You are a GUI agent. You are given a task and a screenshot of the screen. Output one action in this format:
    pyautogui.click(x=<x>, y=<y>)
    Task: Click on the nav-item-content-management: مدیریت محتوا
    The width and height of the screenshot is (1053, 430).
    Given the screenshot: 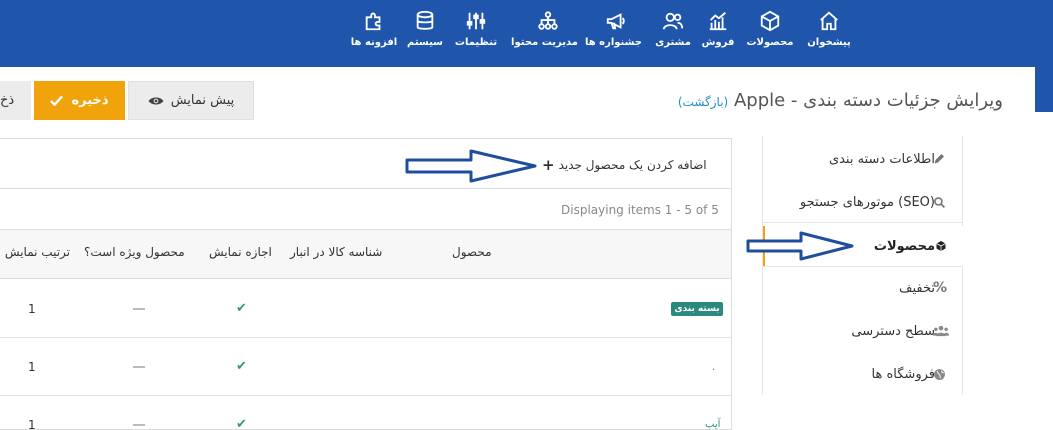 What is the action you would take?
    pyautogui.click(x=544, y=29)
    